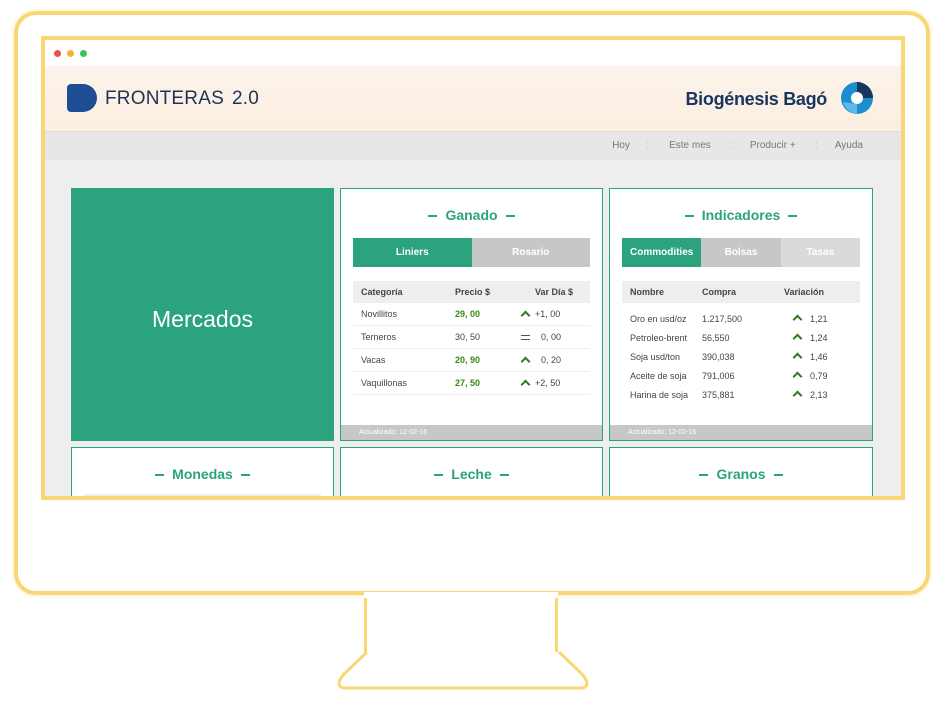 The image size is (949, 701). I want to click on row-name: Soja usd/ton, so click(655, 356).